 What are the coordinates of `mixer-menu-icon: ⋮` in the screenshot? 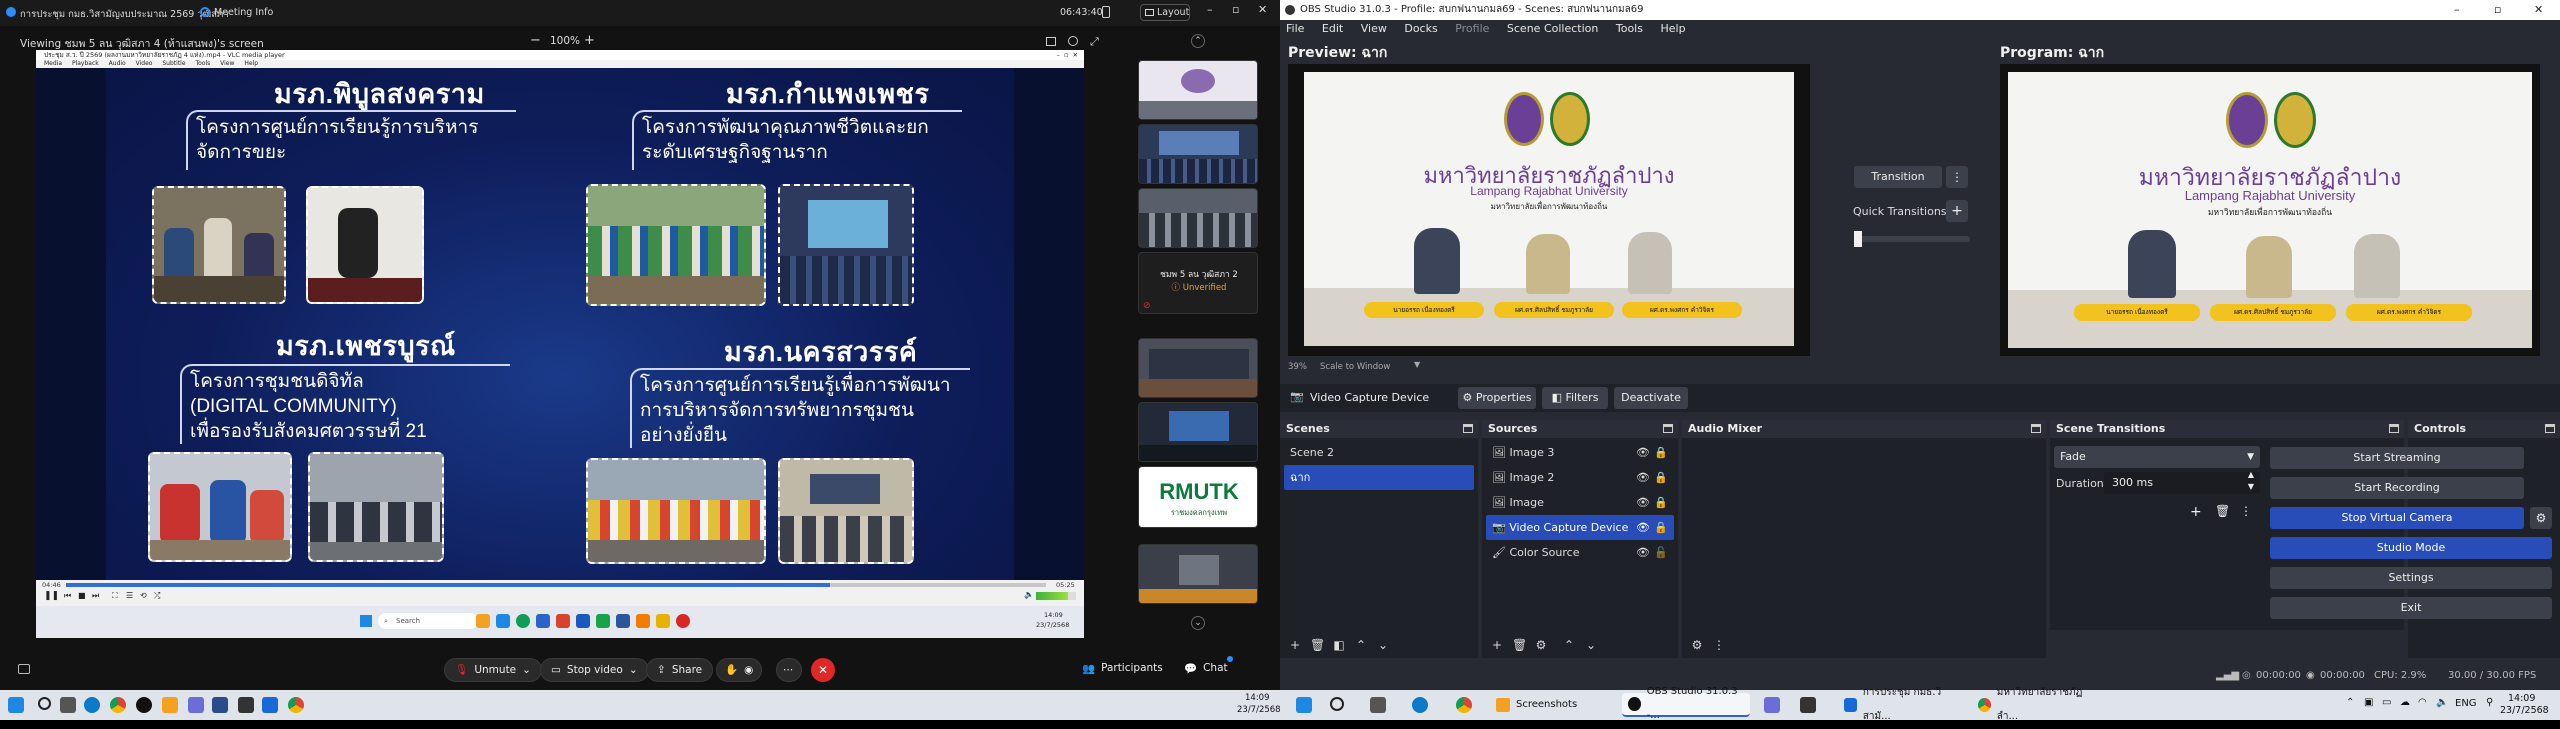 It's located at (1719, 645).